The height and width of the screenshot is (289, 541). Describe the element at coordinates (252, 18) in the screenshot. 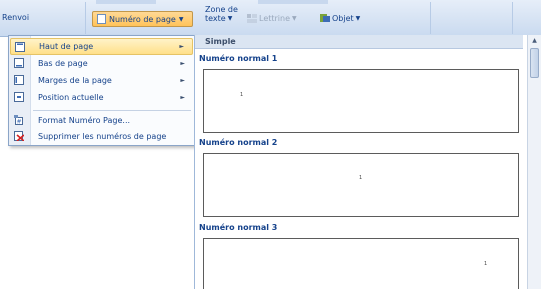

I see `lettrine-icon` at that location.